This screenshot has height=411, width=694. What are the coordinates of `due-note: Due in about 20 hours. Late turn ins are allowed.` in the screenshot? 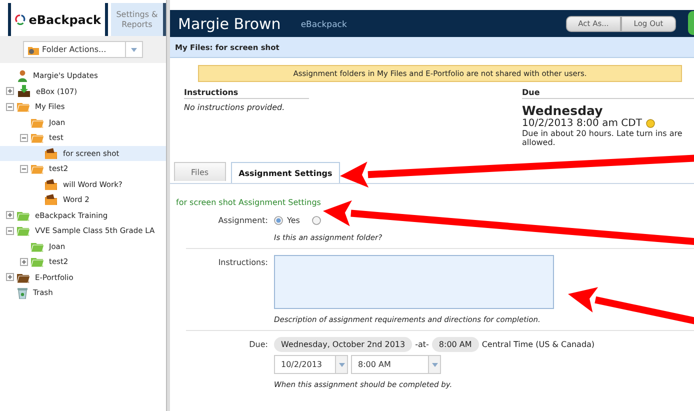 It's located at (603, 138).